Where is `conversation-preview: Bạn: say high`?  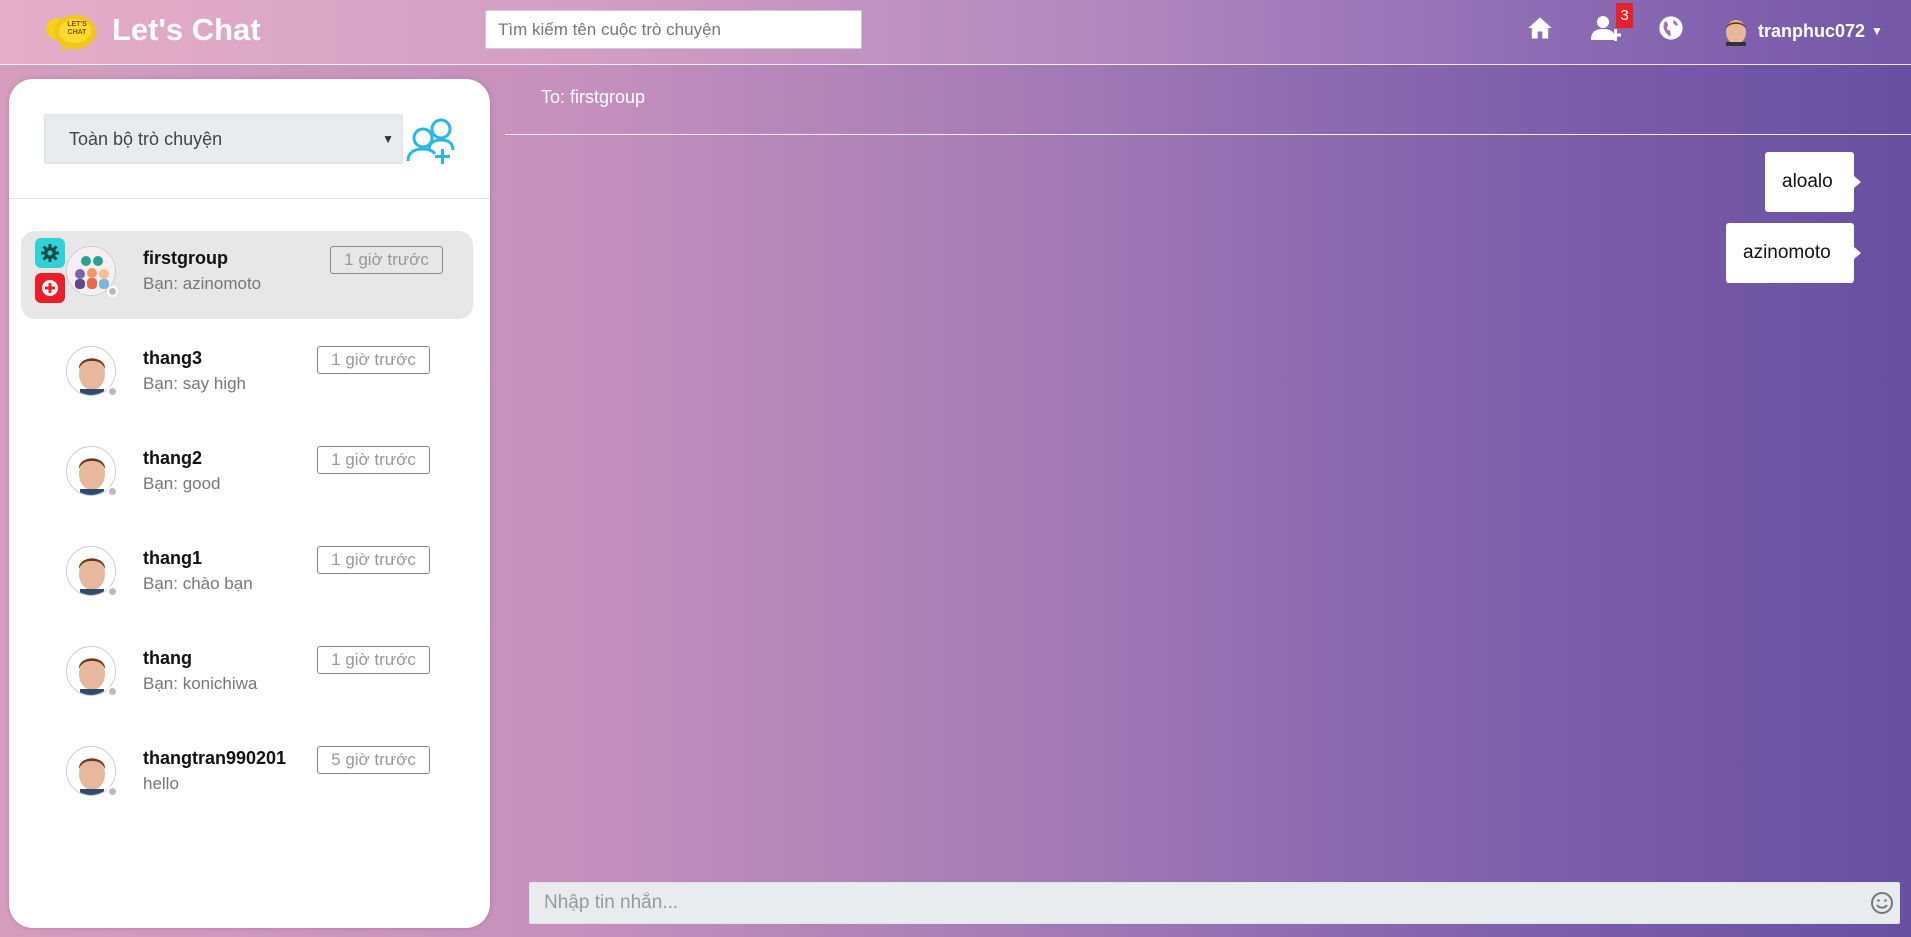
conversation-preview: Bạn: say high is located at coordinates (195, 383).